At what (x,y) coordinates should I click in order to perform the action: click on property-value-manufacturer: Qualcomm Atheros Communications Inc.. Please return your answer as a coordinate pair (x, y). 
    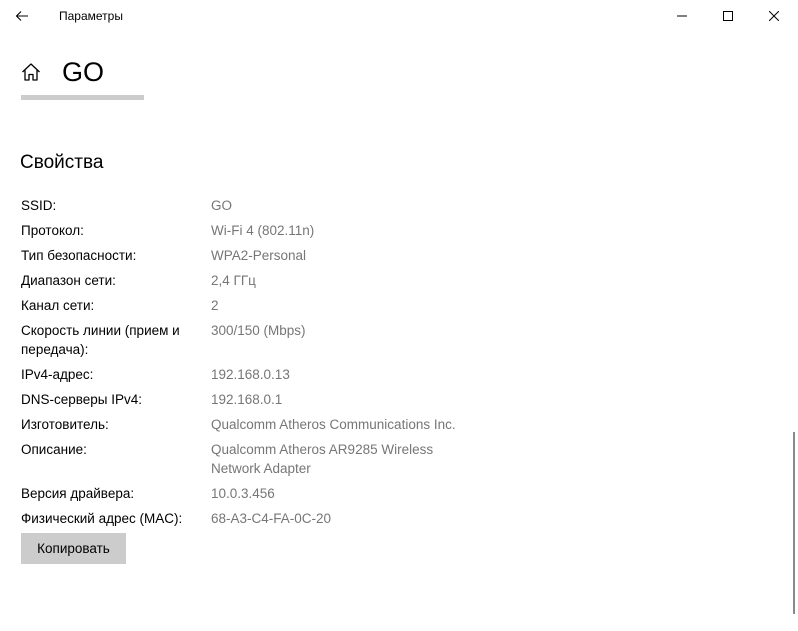
    Looking at the image, I should click on (333, 424).